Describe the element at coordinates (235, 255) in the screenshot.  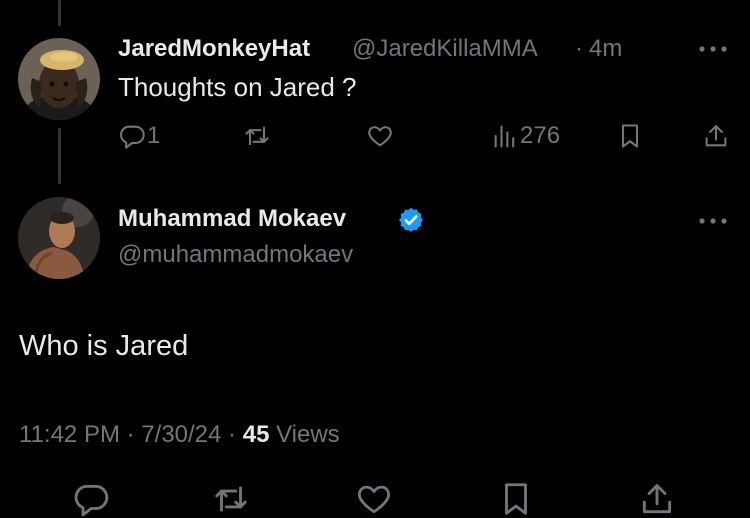
I see `main-author-handle: @muhammadmokaev` at that location.